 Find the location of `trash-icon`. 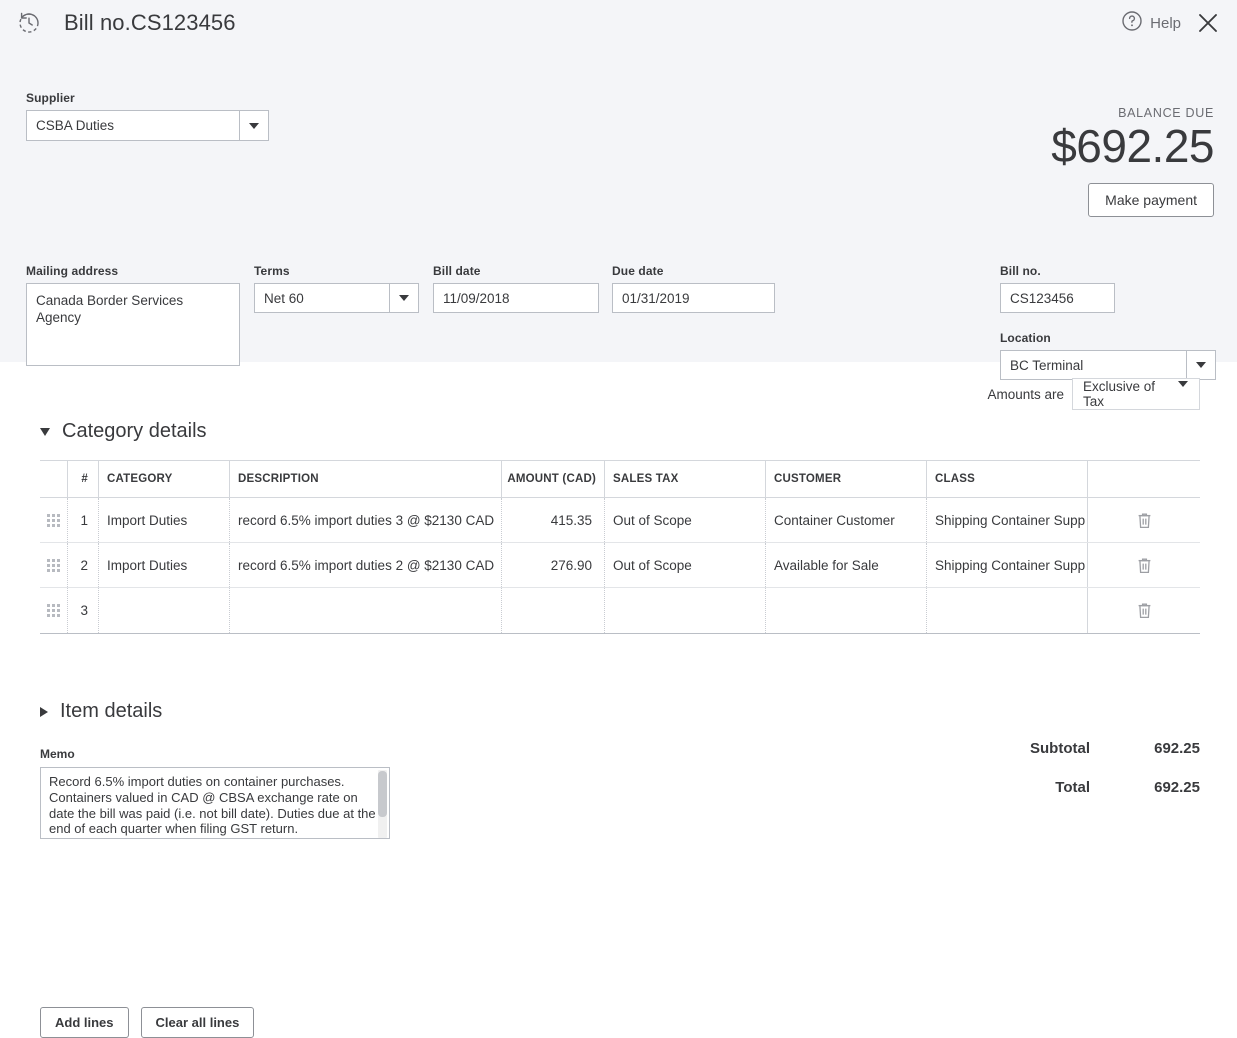

trash-icon is located at coordinates (1144, 520).